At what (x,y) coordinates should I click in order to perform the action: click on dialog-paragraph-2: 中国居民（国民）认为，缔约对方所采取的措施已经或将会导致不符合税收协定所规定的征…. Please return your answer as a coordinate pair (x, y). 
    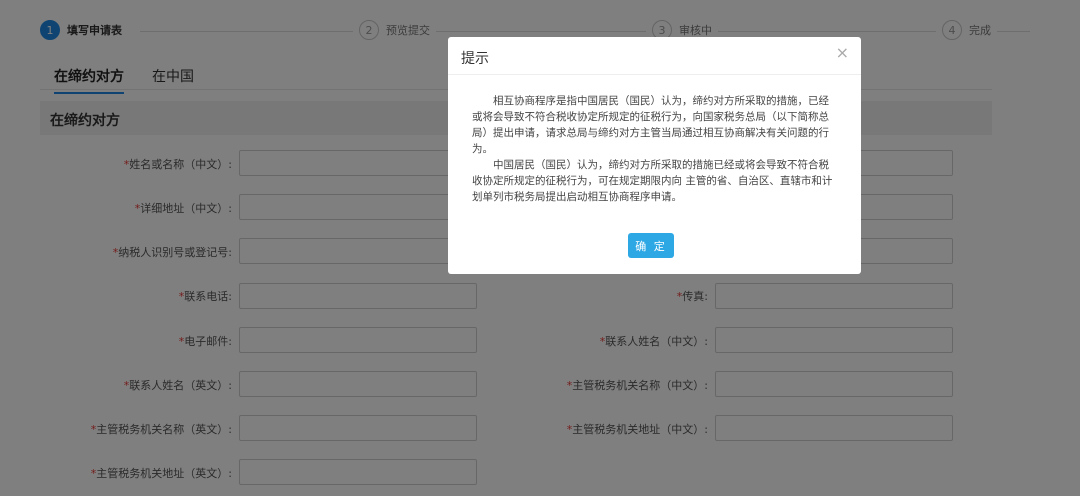
    Looking at the image, I should click on (652, 181).